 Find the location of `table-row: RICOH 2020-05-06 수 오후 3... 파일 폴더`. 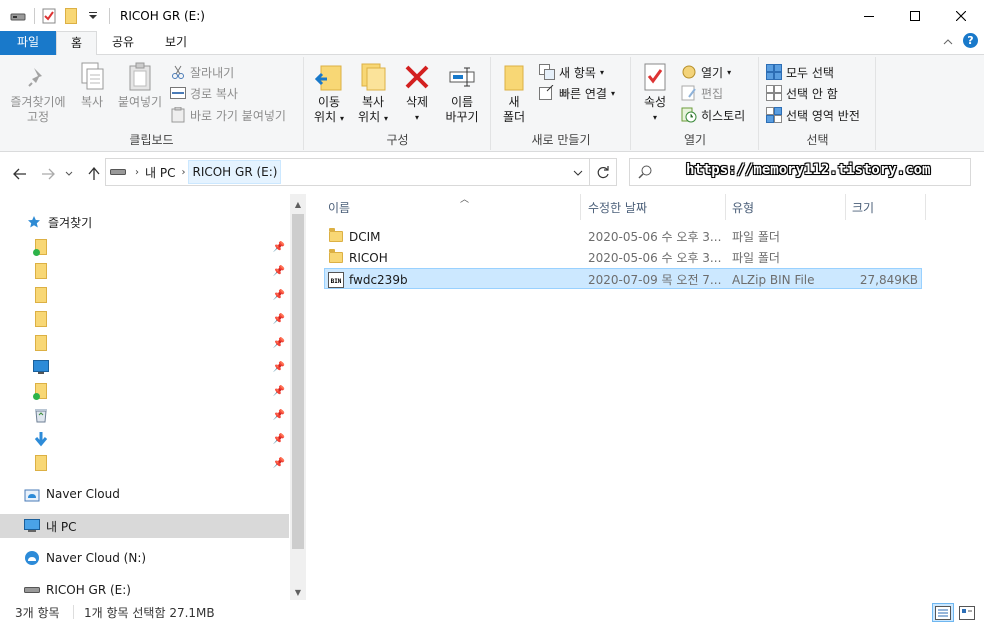

table-row: RICOH 2020-05-06 수 오후 3... 파일 폴더 is located at coordinates (623, 257).